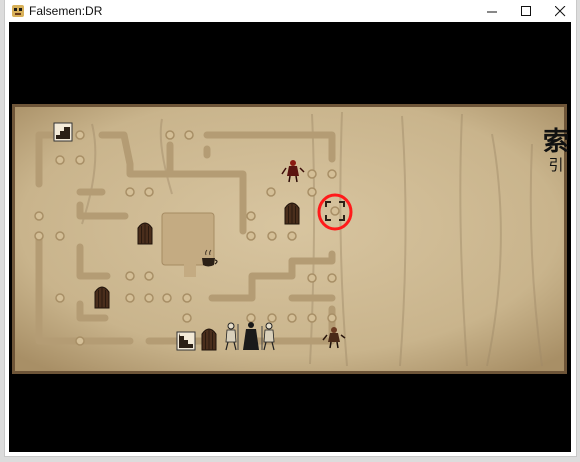 This screenshot has width=580, height=462. Describe the element at coordinates (190, 270) in the screenshot. I see `central-room-exit` at that location.